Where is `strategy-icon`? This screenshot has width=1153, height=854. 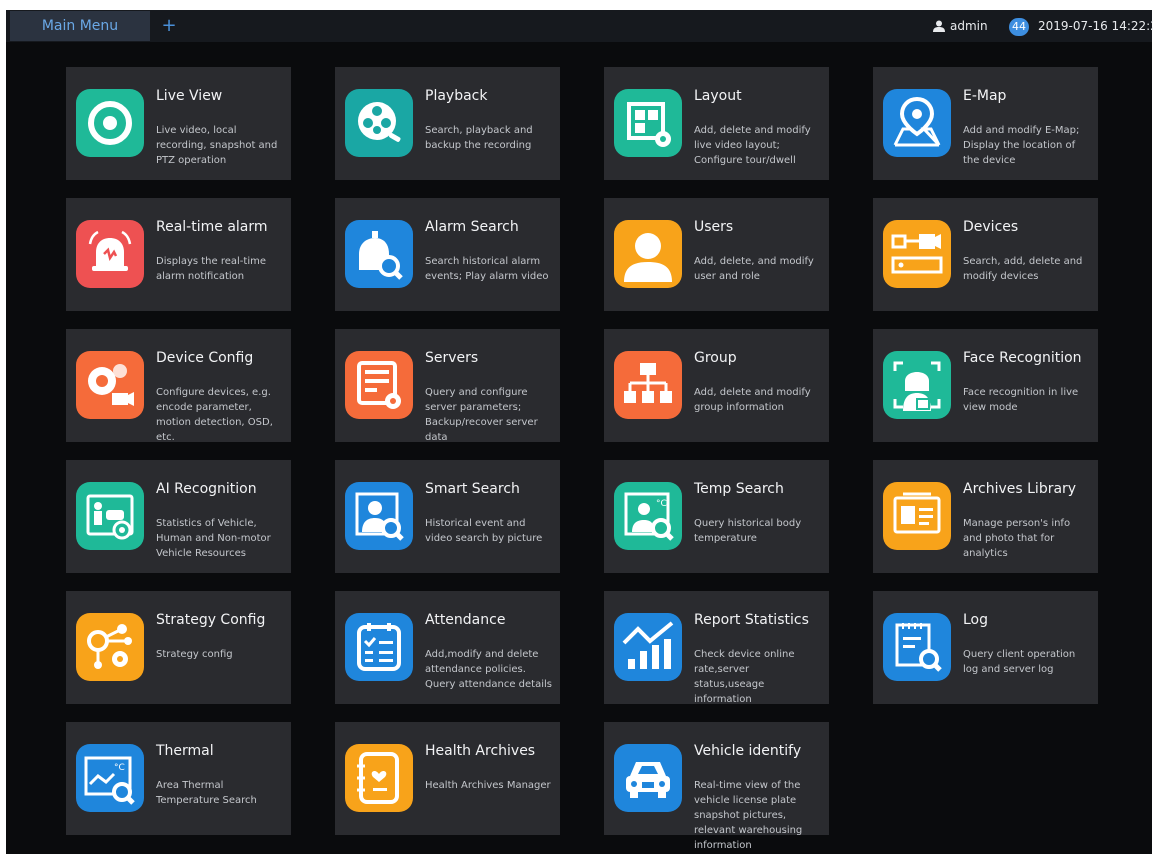
strategy-icon is located at coordinates (110, 647).